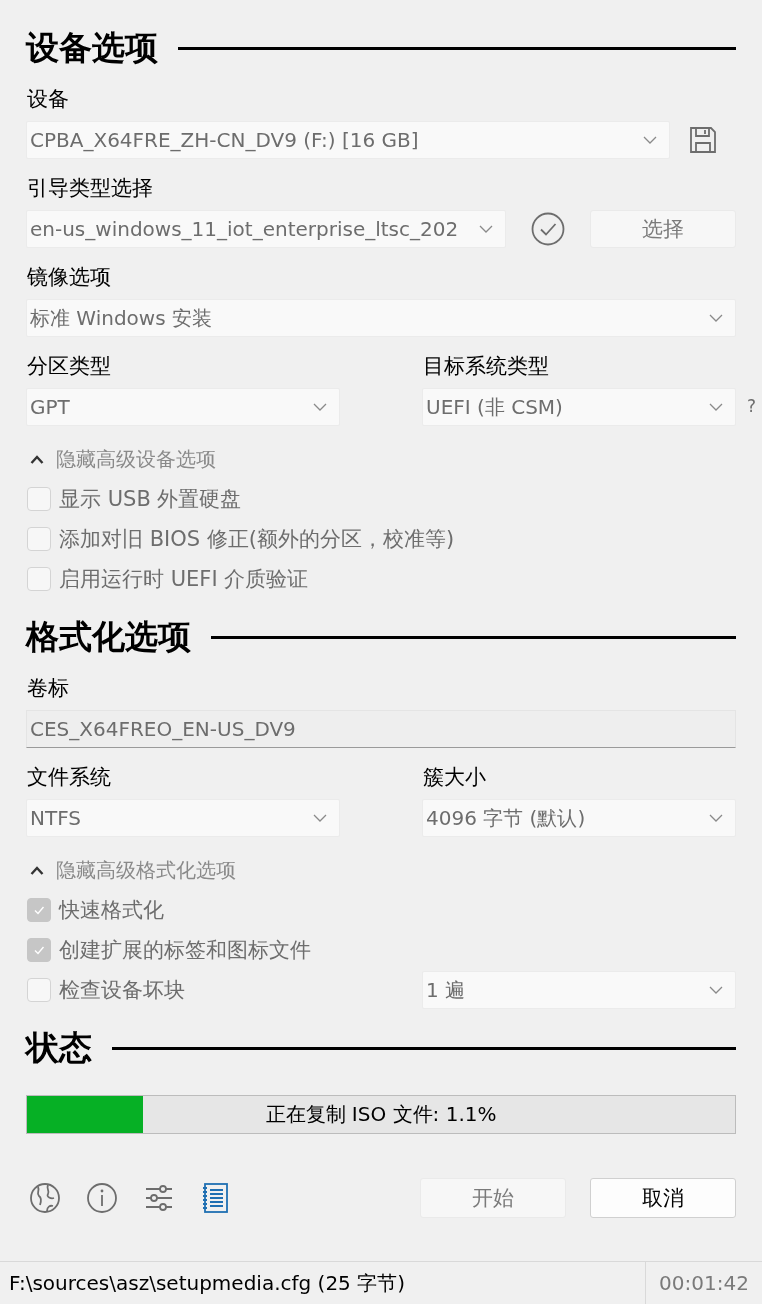  What do you see at coordinates (48, 99) in the screenshot?
I see `field-label: 设备` at bounding box center [48, 99].